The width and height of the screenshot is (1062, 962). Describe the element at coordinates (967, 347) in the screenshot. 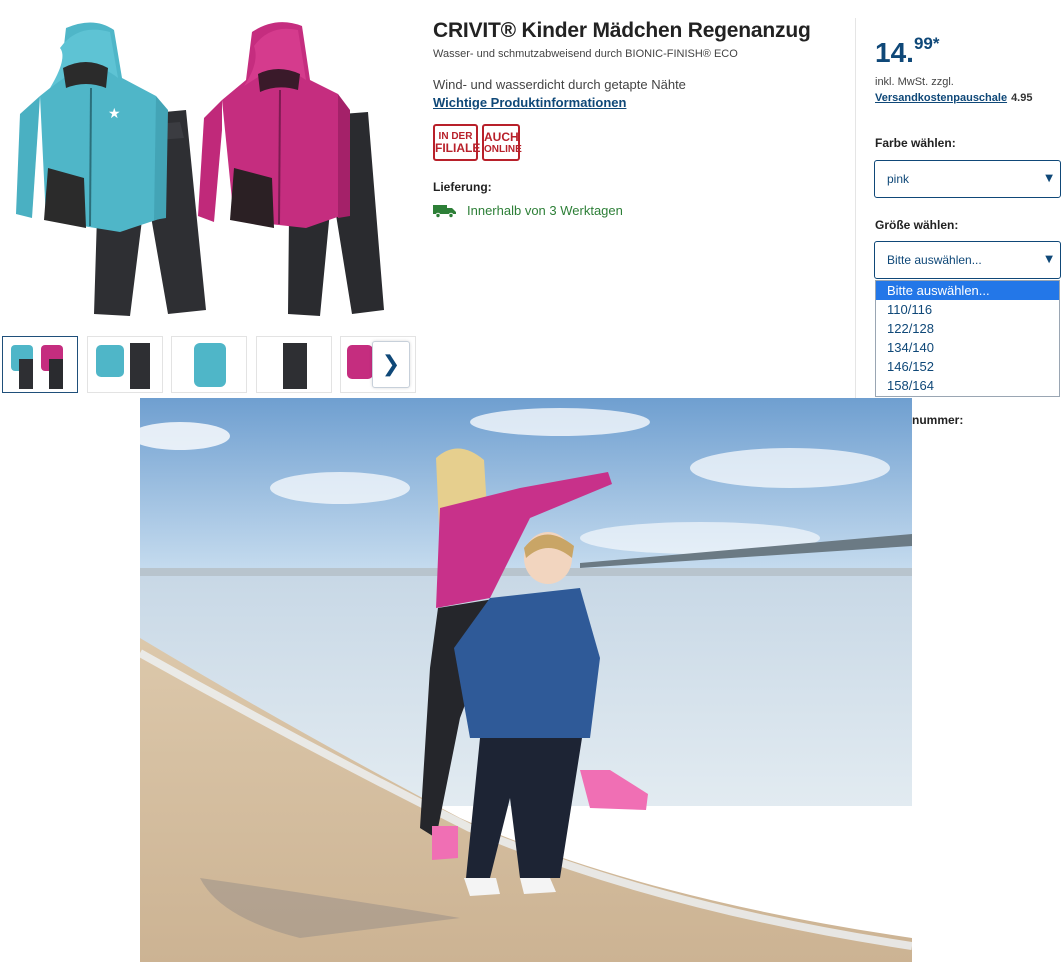

I see `size-option: 134/140` at that location.